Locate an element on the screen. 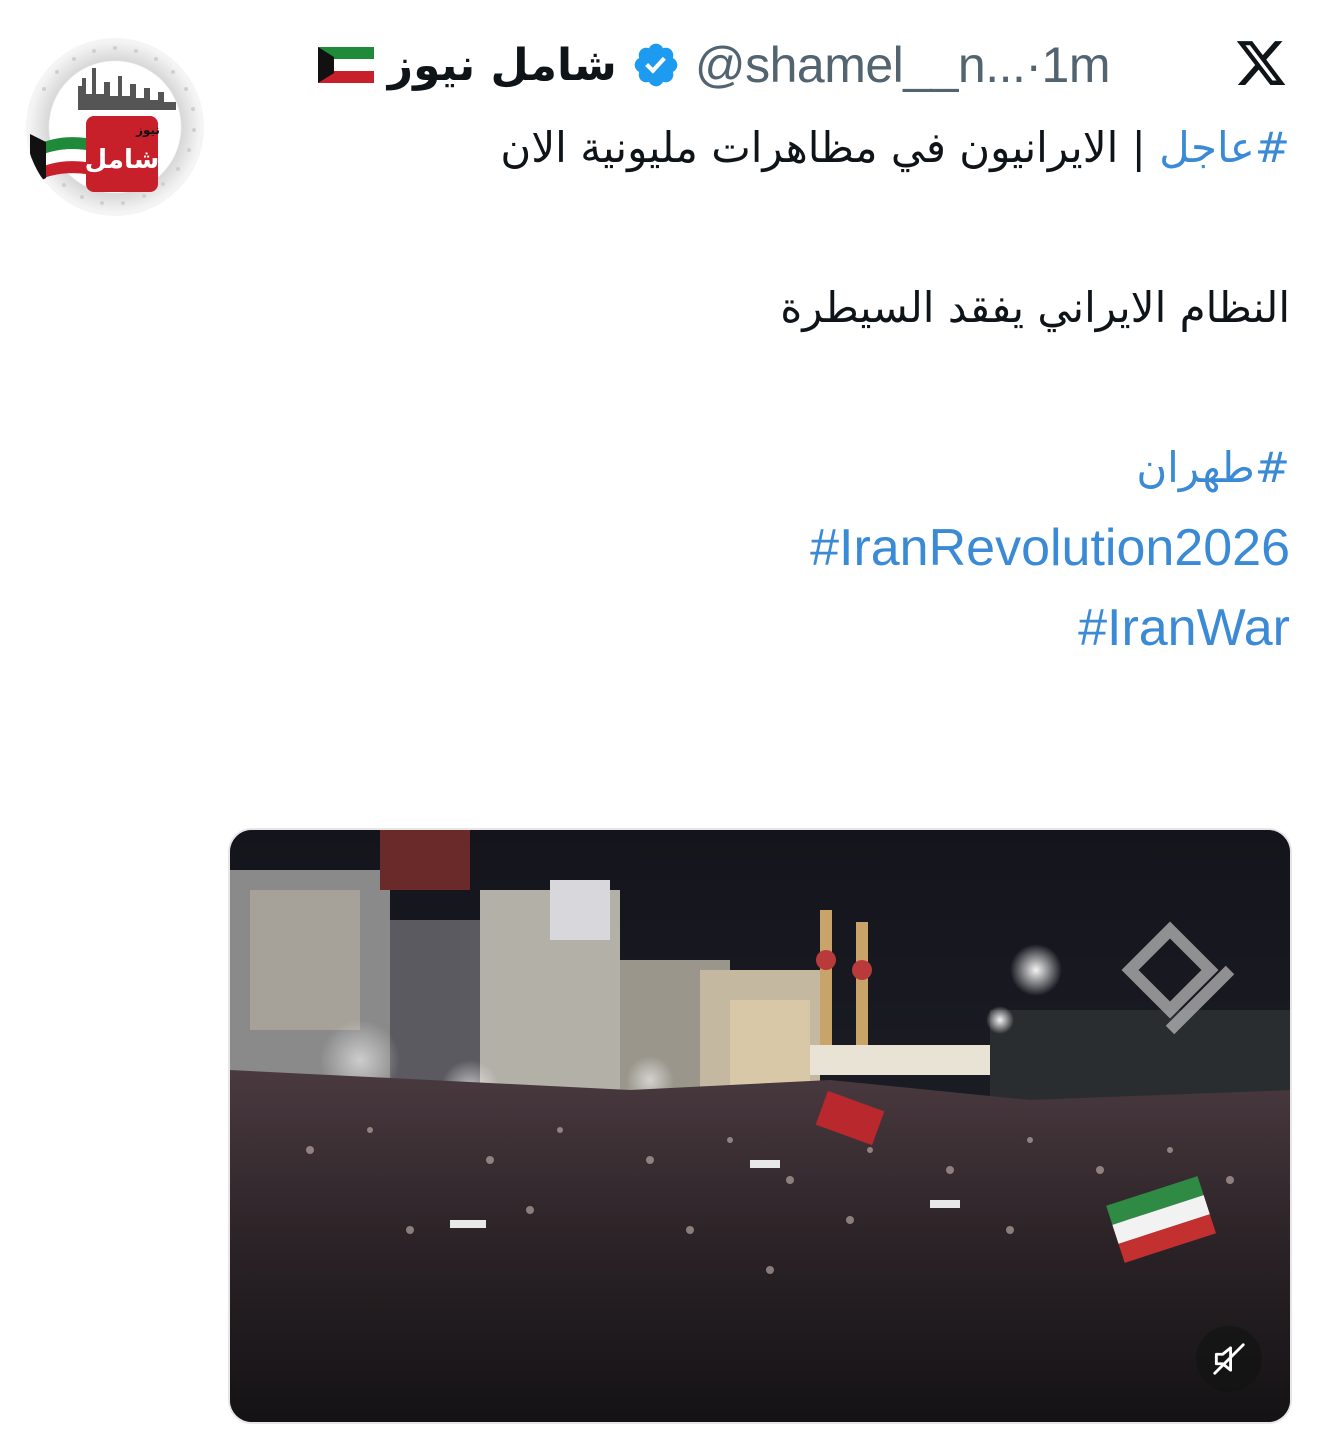 Image resolution: width=1320 pixels, height=1436 pixels. handle-and-time: @shamel__n...·1m is located at coordinates (903, 65).